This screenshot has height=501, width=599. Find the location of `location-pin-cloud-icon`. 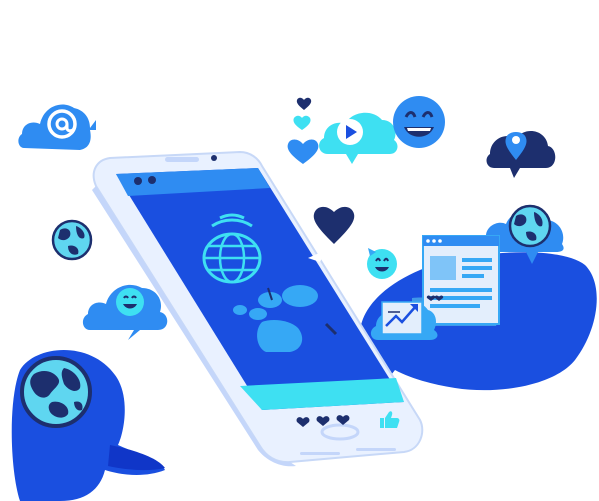

location-pin-cloud-icon is located at coordinates (521, 154).